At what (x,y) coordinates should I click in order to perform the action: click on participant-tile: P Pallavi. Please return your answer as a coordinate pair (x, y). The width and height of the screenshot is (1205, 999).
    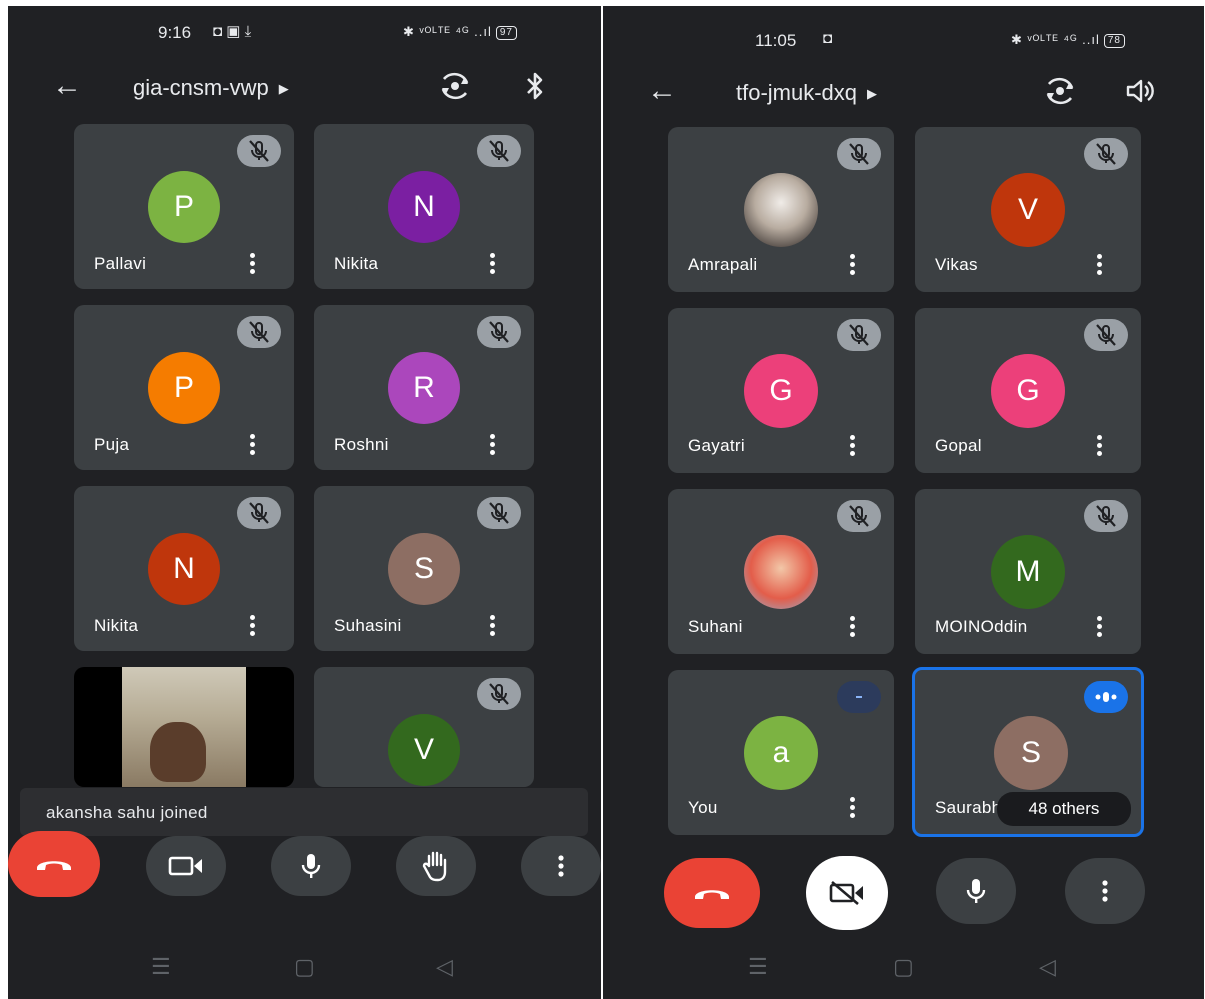
    Looking at the image, I should click on (184, 206).